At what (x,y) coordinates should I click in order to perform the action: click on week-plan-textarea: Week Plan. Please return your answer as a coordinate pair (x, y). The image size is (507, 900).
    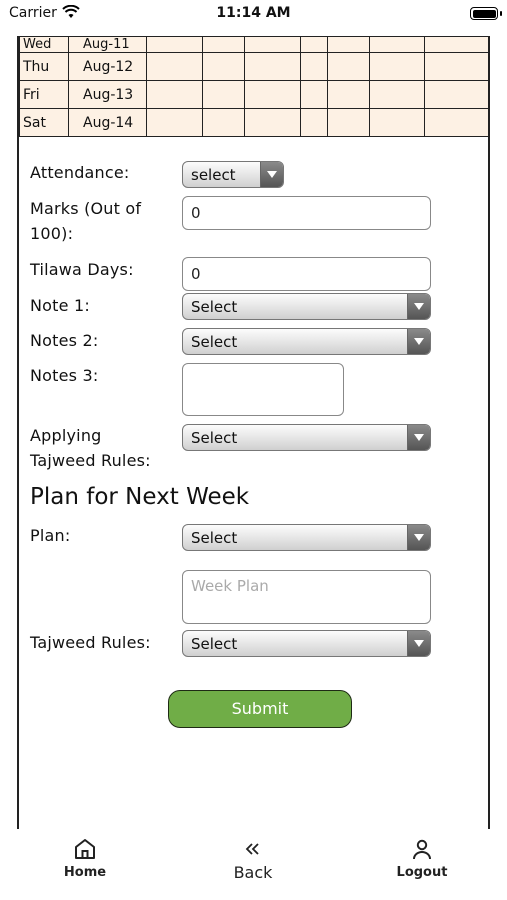
    Looking at the image, I should click on (306, 597).